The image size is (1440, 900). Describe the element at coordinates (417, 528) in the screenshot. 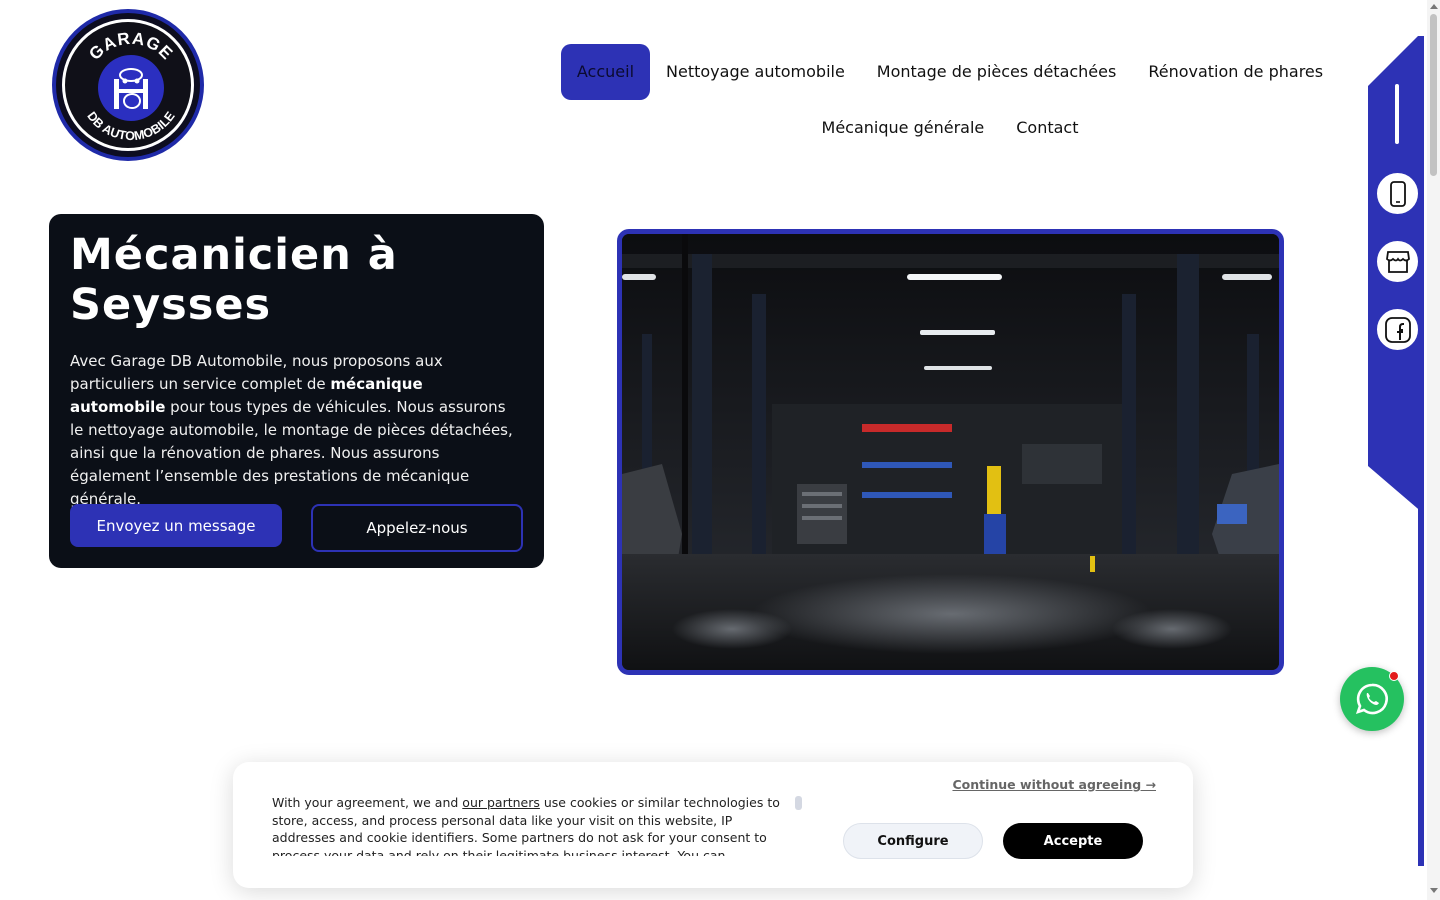

I see `call-us-button: Appelez-nous` at that location.